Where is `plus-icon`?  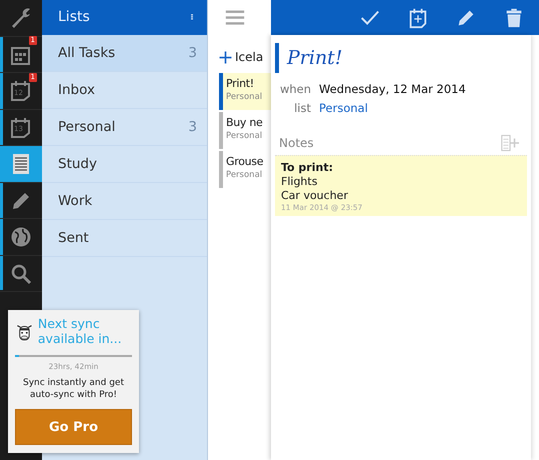 plus-icon is located at coordinates (225, 57).